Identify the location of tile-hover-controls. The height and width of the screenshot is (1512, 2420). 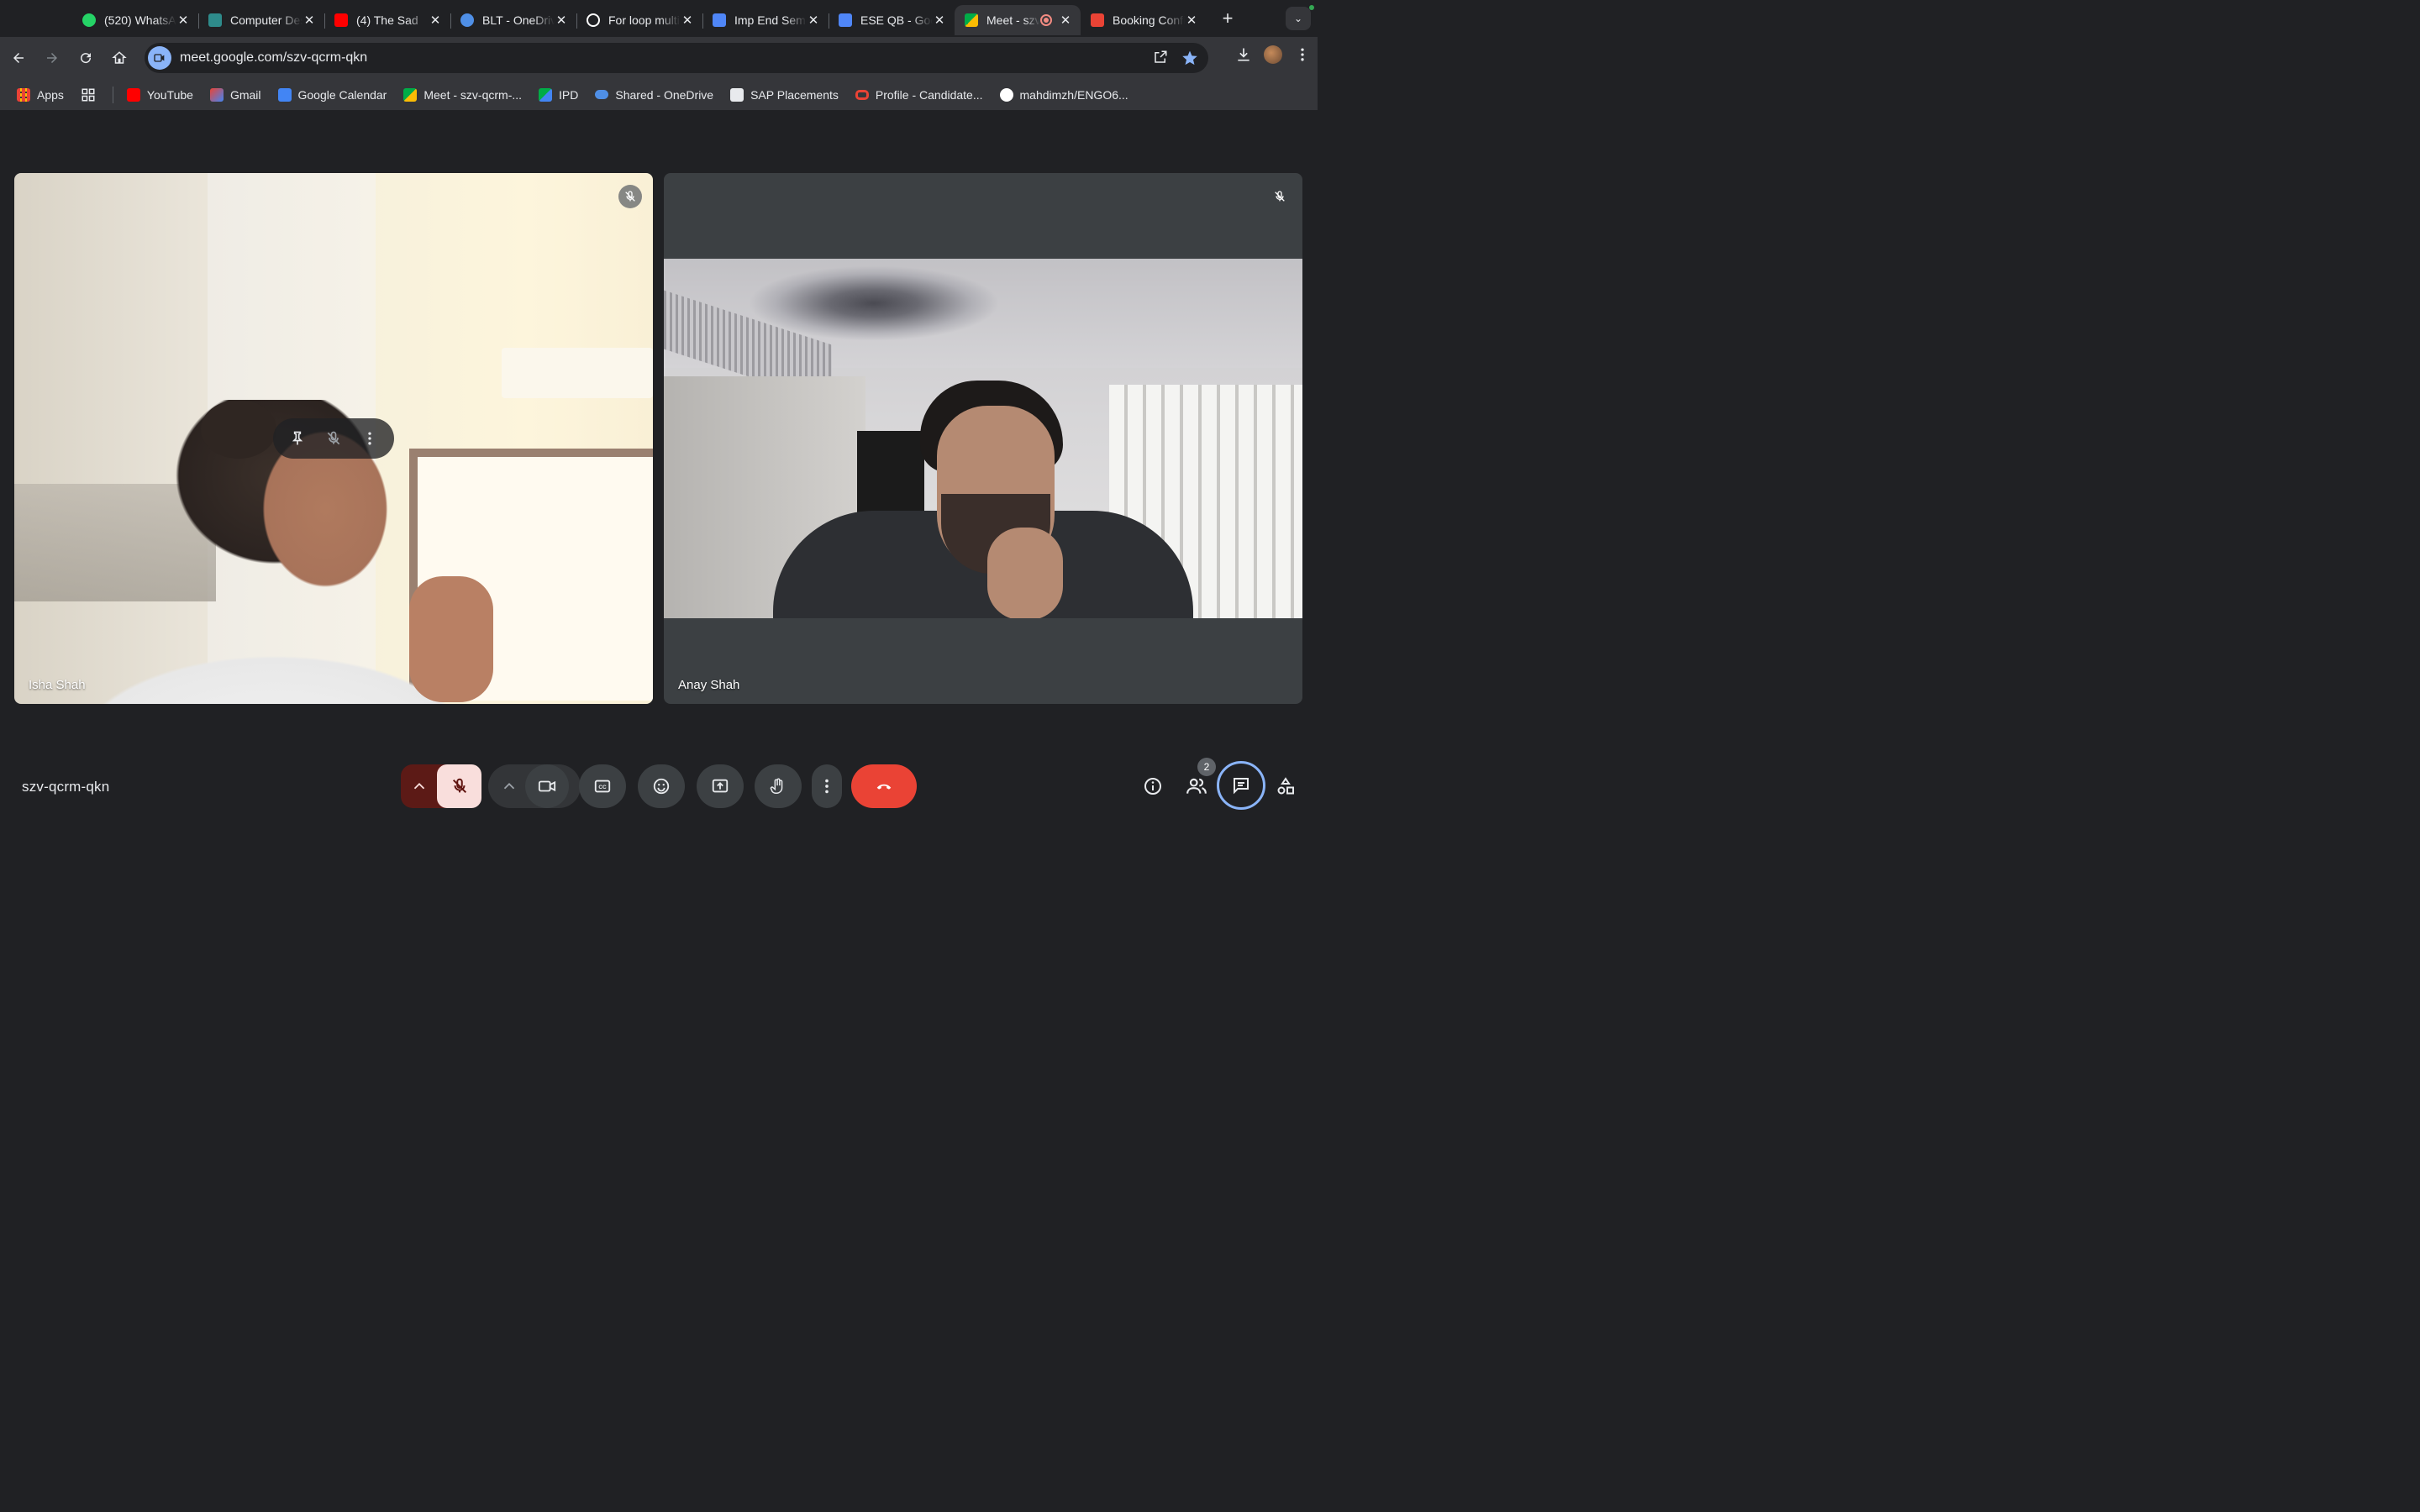
(333, 438).